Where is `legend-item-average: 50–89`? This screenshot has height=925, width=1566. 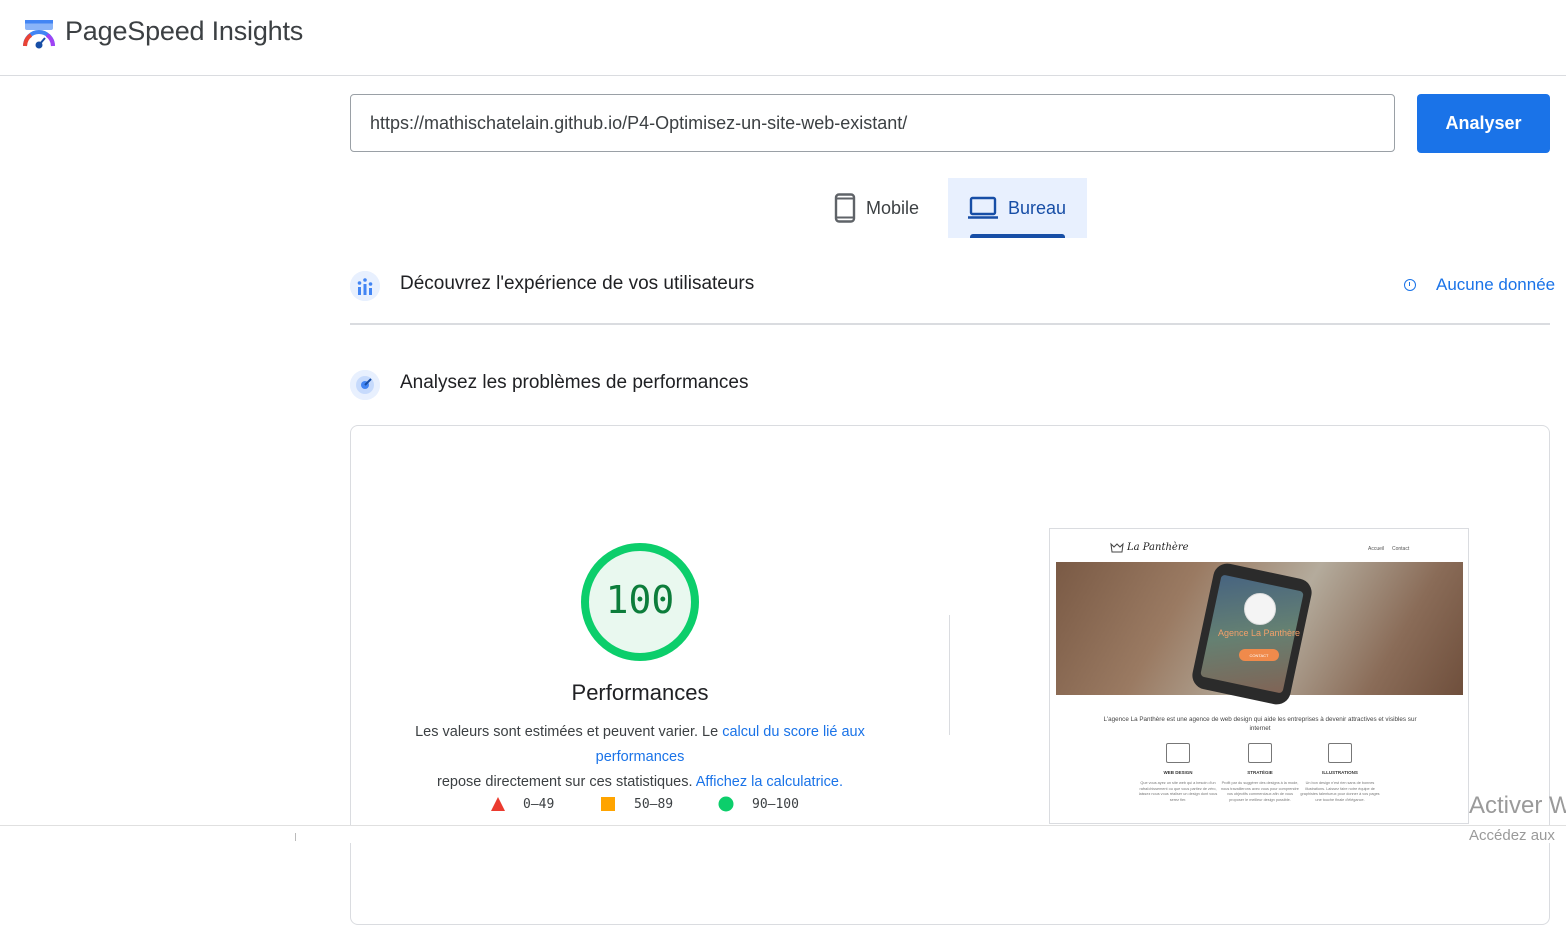
legend-item-average: 50–89 is located at coordinates (636, 804).